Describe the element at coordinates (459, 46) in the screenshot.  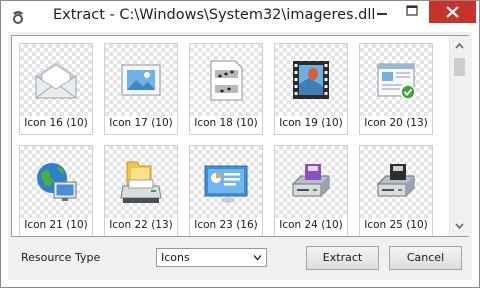
I see `scroll-up-arrow-icon` at that location.